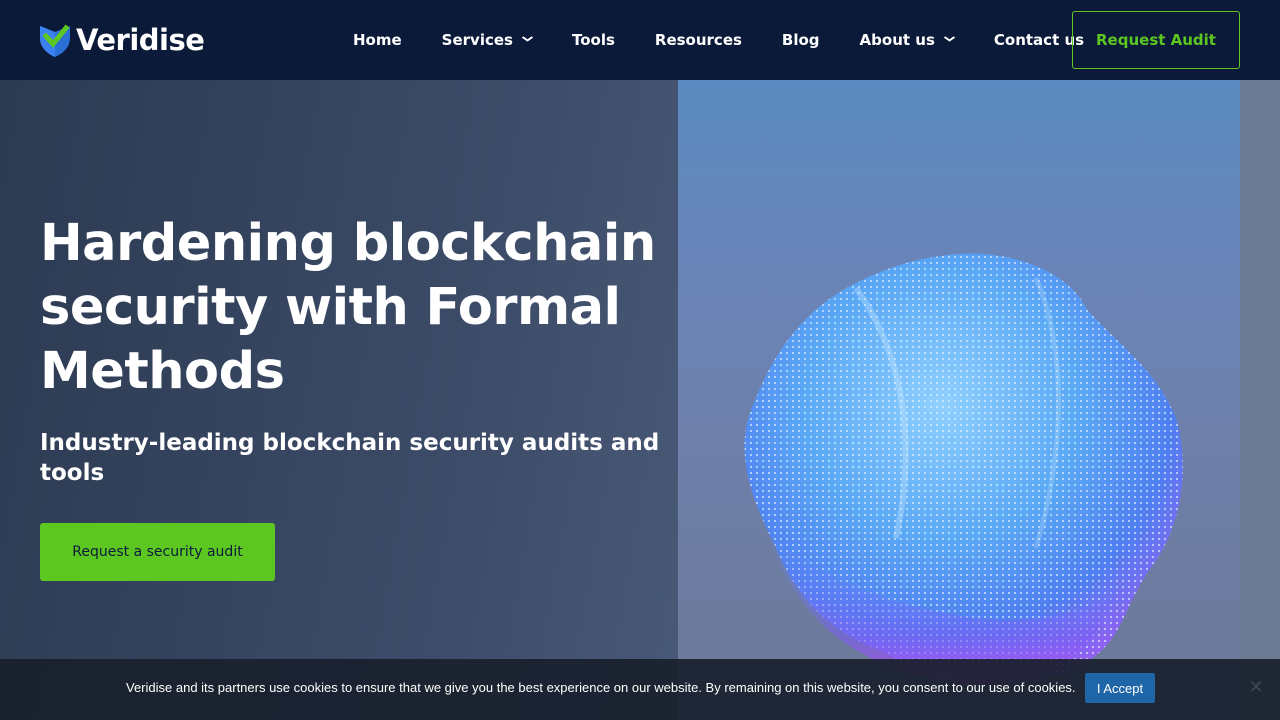 This screenshot has width=1280, height=720. I want to click on request-security-audit-button: Request a security audit, so click(157, 552).